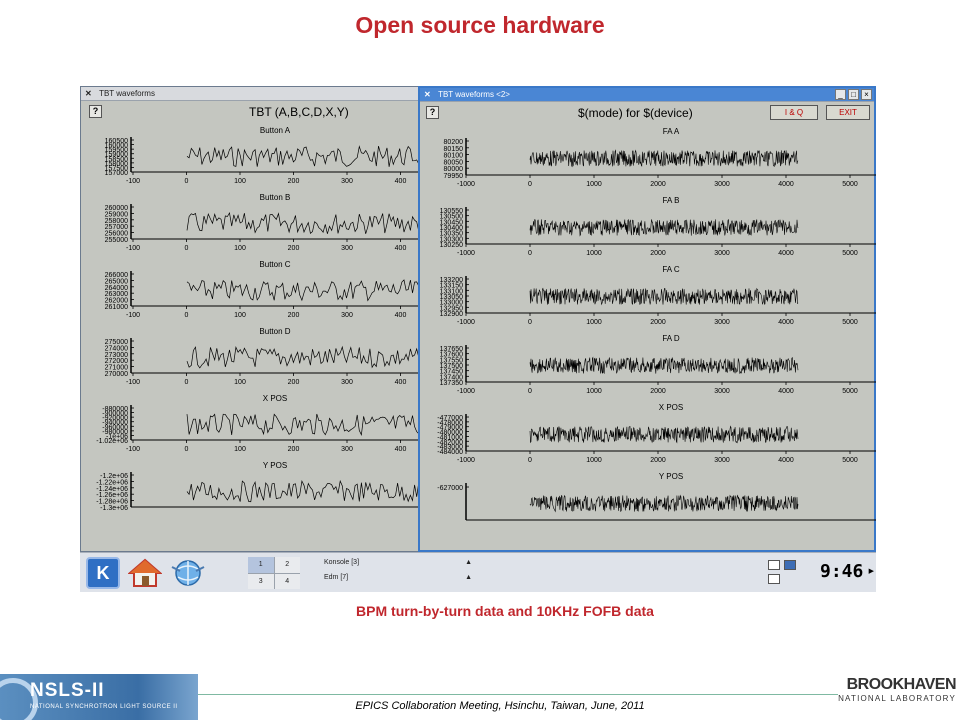 The image size is (960, 720). I want to click on right-window-titlebar: ✕ TBT waveforms <2> _ □ ×, so click(647, 95).